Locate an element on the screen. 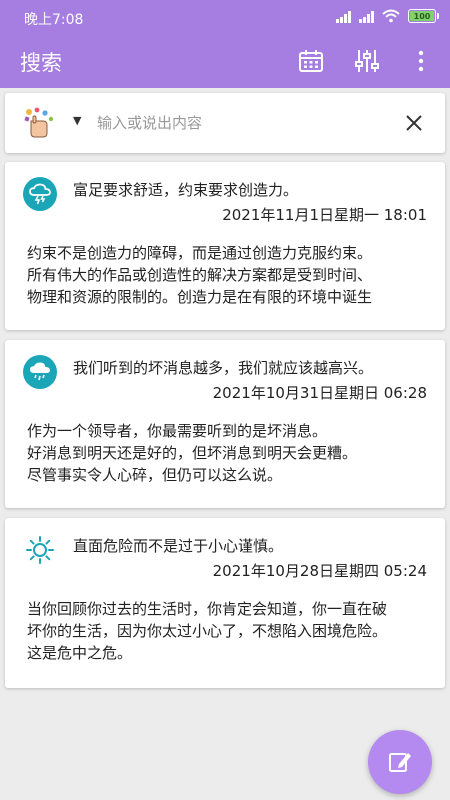 The image size is (450, 800). new-note-button is located at coordinates (400, 762).